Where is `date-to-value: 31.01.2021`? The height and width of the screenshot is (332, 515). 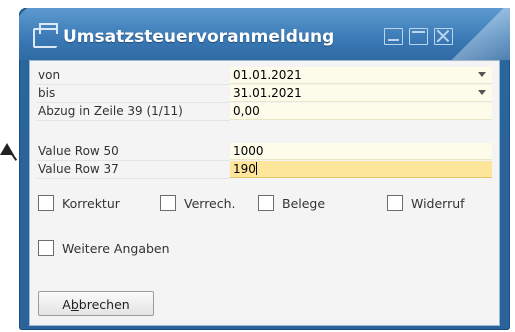
date-to-value: 31.01.2021 is located at coordinates (267, 93).